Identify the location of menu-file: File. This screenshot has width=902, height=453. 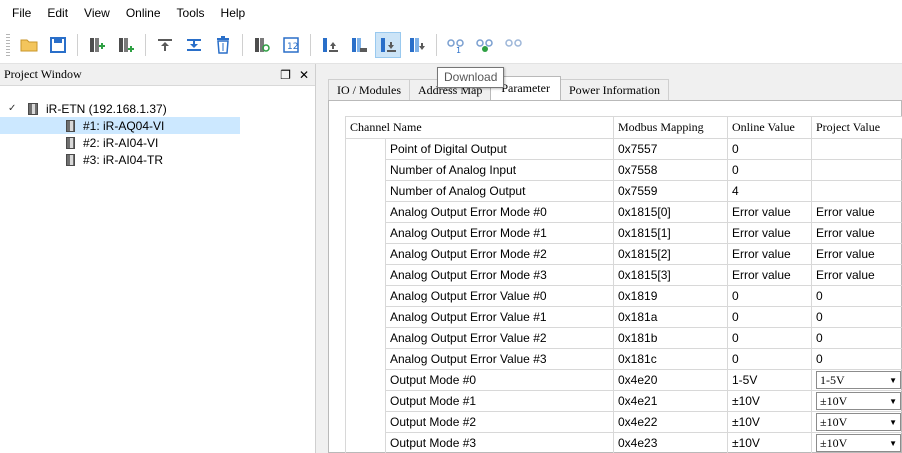
(21, 13).